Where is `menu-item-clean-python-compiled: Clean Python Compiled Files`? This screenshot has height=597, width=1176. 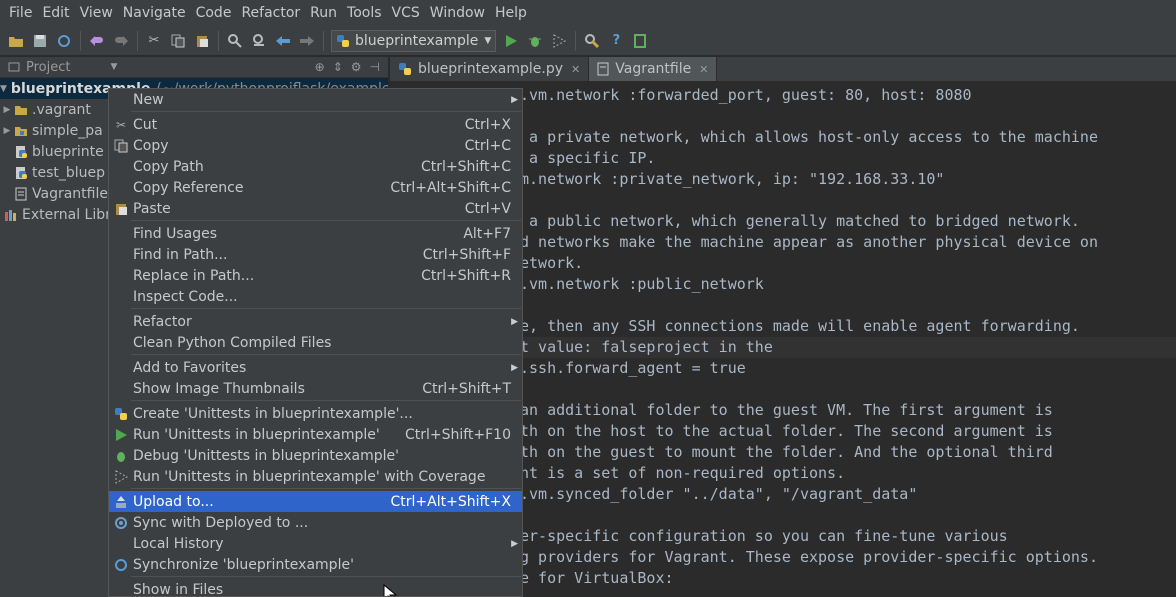 menu-item-clean-python-compiled: Clean Python Compiled Files is located at coordinates (315, 342).